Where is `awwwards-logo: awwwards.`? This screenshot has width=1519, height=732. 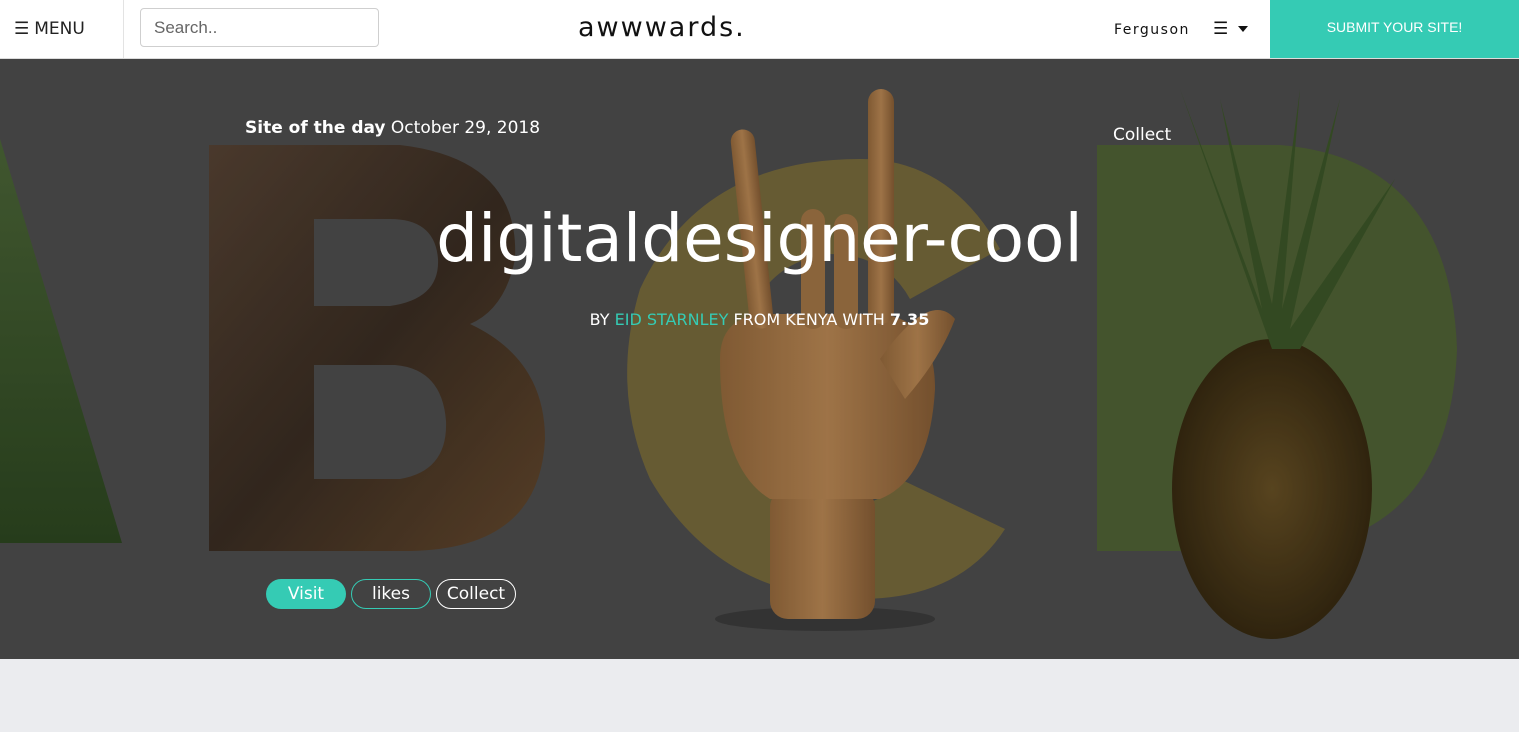
awwwards-logo: awwwards. is located at coordinates (662, 27).